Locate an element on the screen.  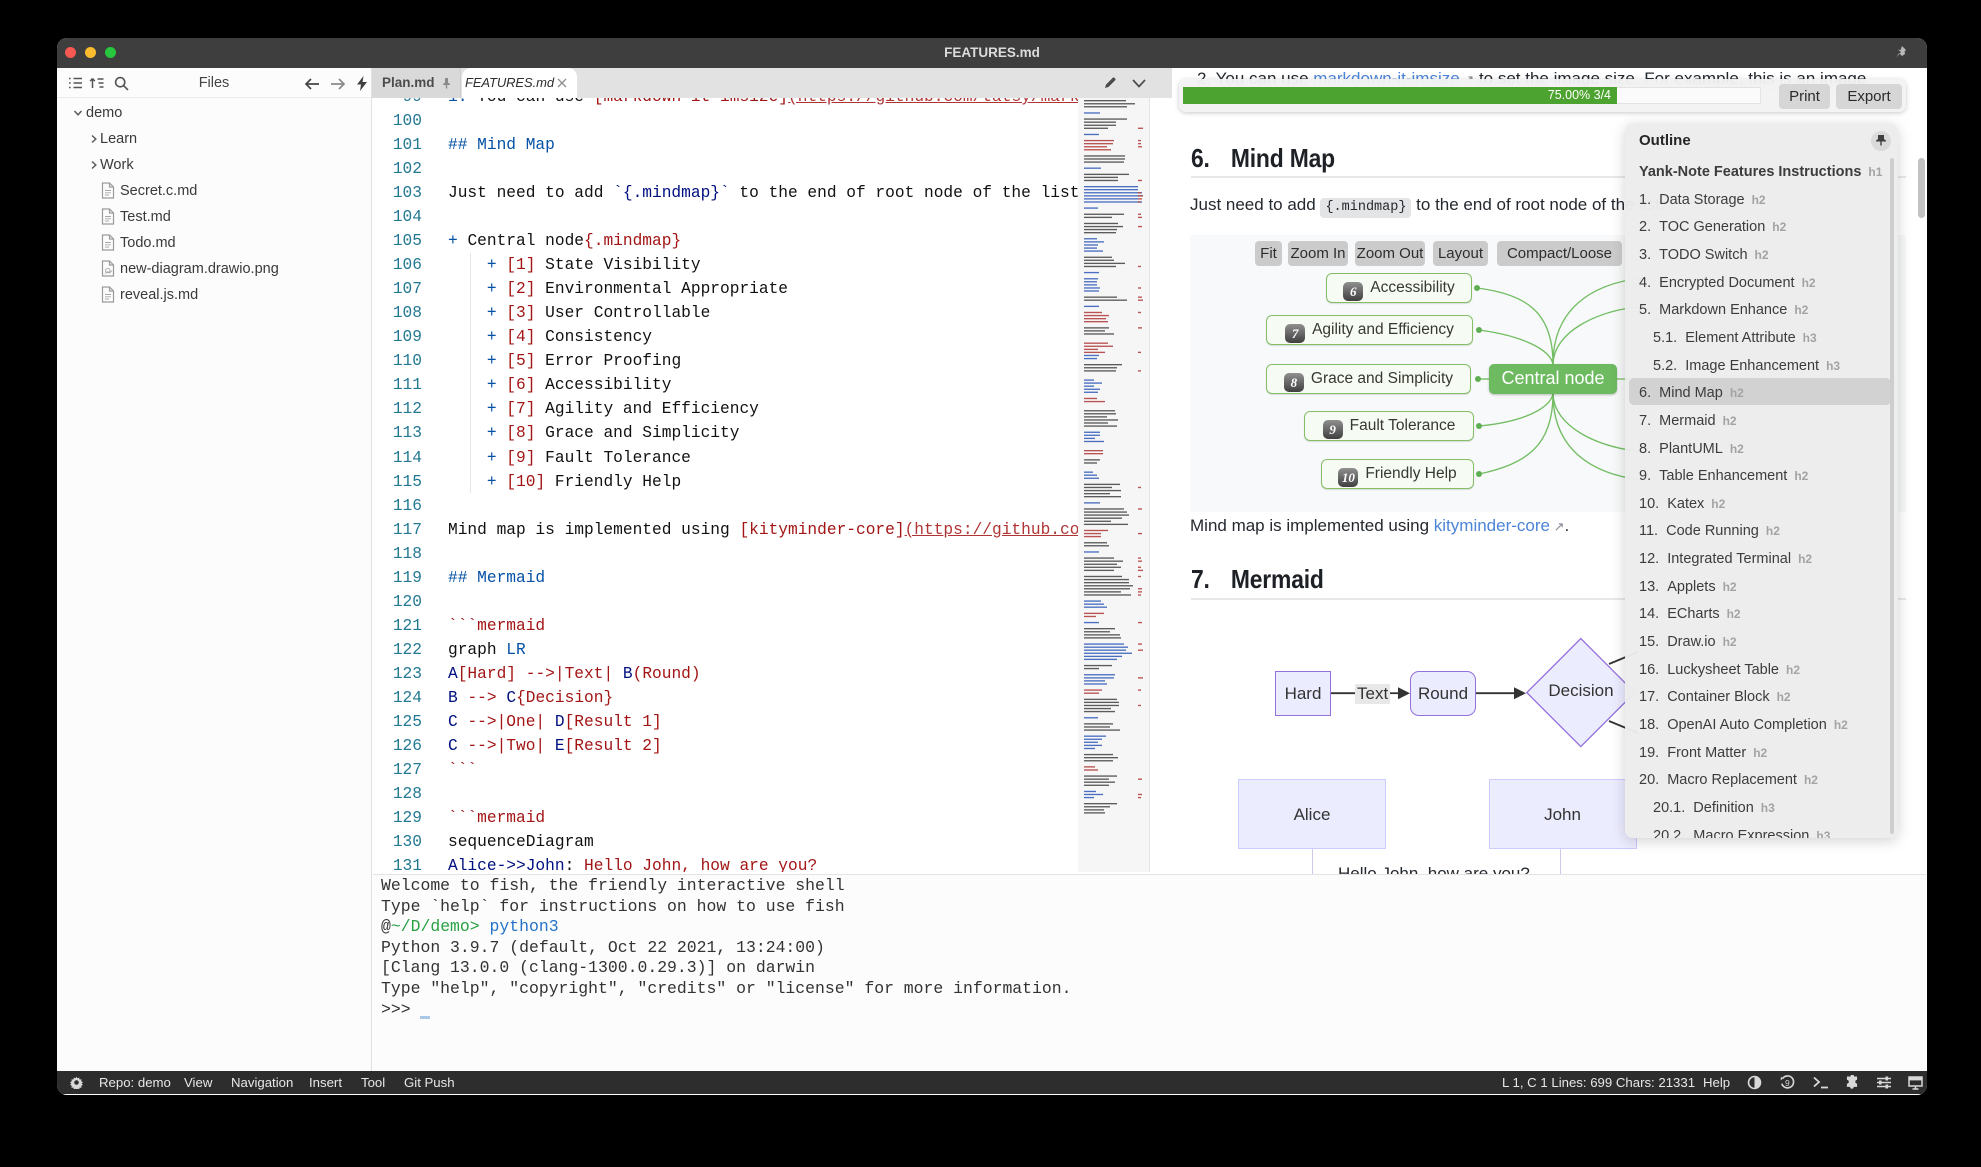
svg-text: 9 is located at coordinates (1787, 1083).